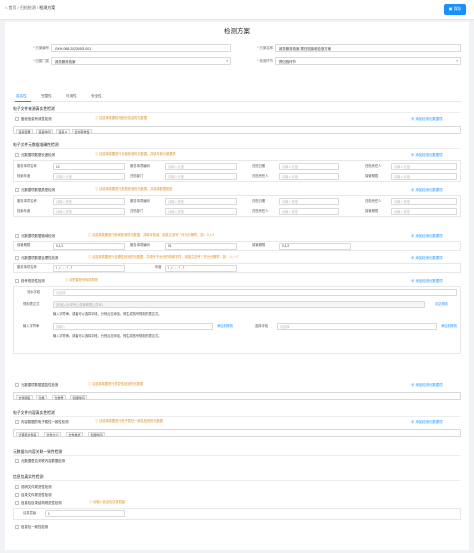 The width and height of the screenshot is (474, 553). What do you see at coordinates (59, 397) in the screenshot?
I see `tag: 分类号` at bounding box center [59, 397].